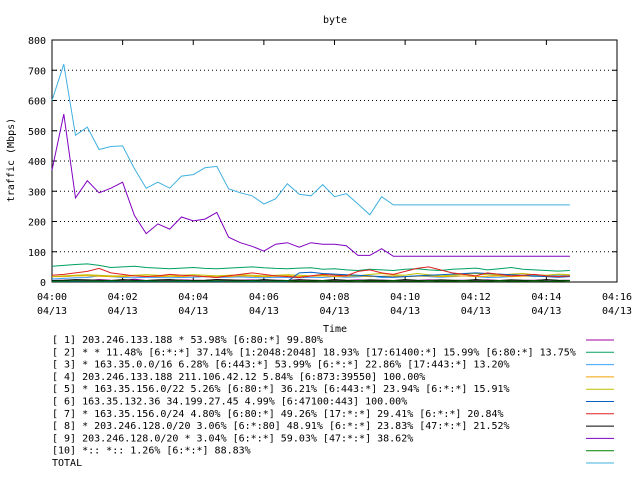 This screenshot has width=640, height=480. What do you see at coordinates (151, 451) in the screenshot?
I see `legend-label-10: [10] *:: *:: 1.26% [6:*:*] 88.83%` at bounding box center [151, 451].